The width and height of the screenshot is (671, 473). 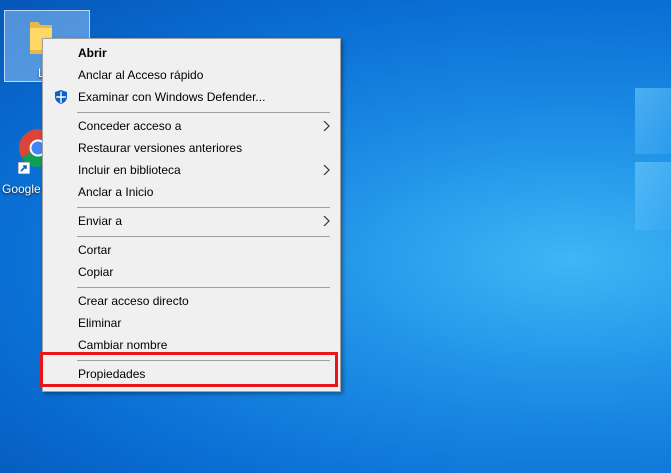 I want to click on menu-item-label: Anclar al Acceso rápido, so click(x=141, y=75).